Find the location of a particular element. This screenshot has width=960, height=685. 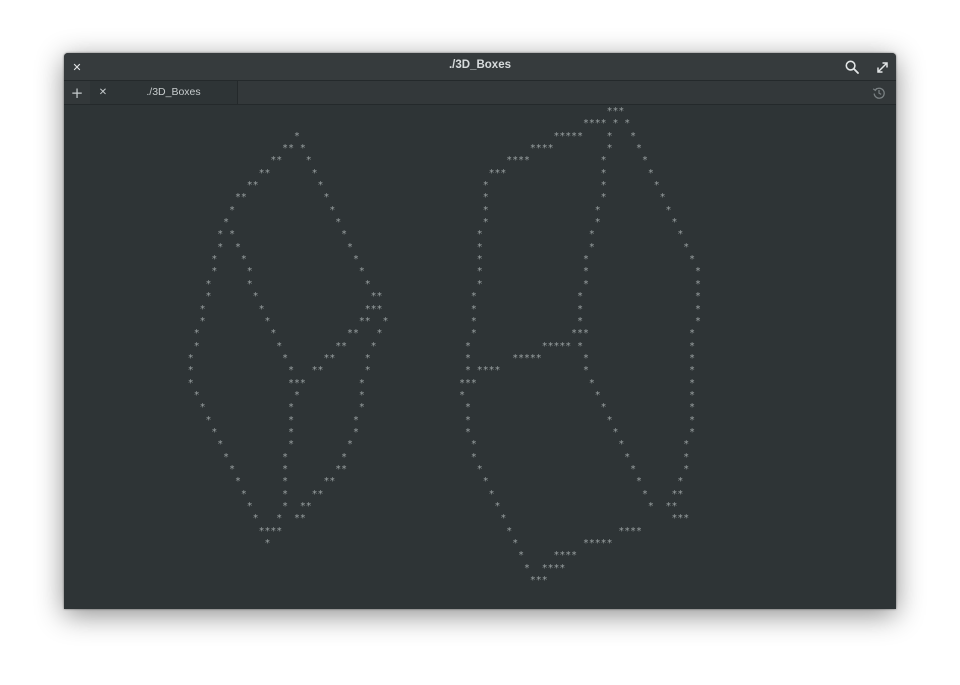

title-bar: ✕ ./3D_Boxes is located at coordinates (480, 67).